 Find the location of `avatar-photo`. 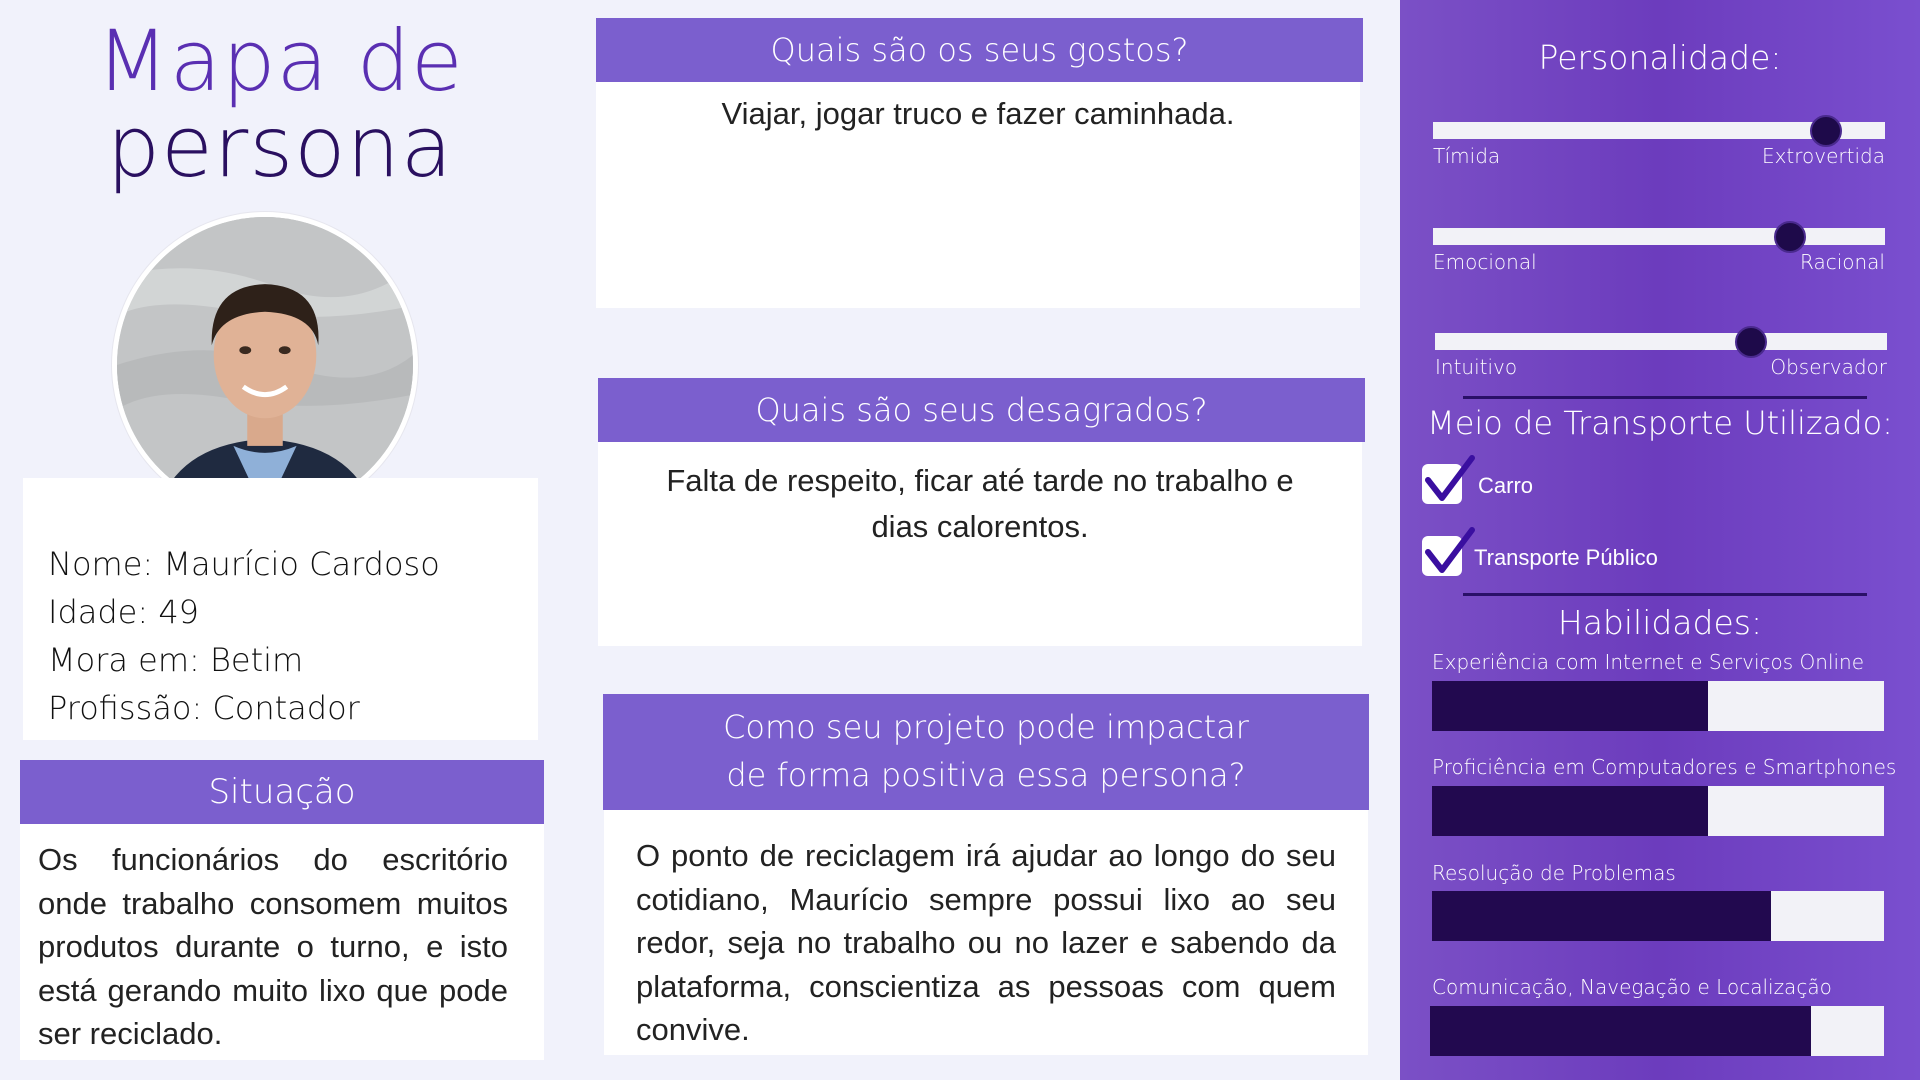

avatar-photo is located at coordinates (265, 365).